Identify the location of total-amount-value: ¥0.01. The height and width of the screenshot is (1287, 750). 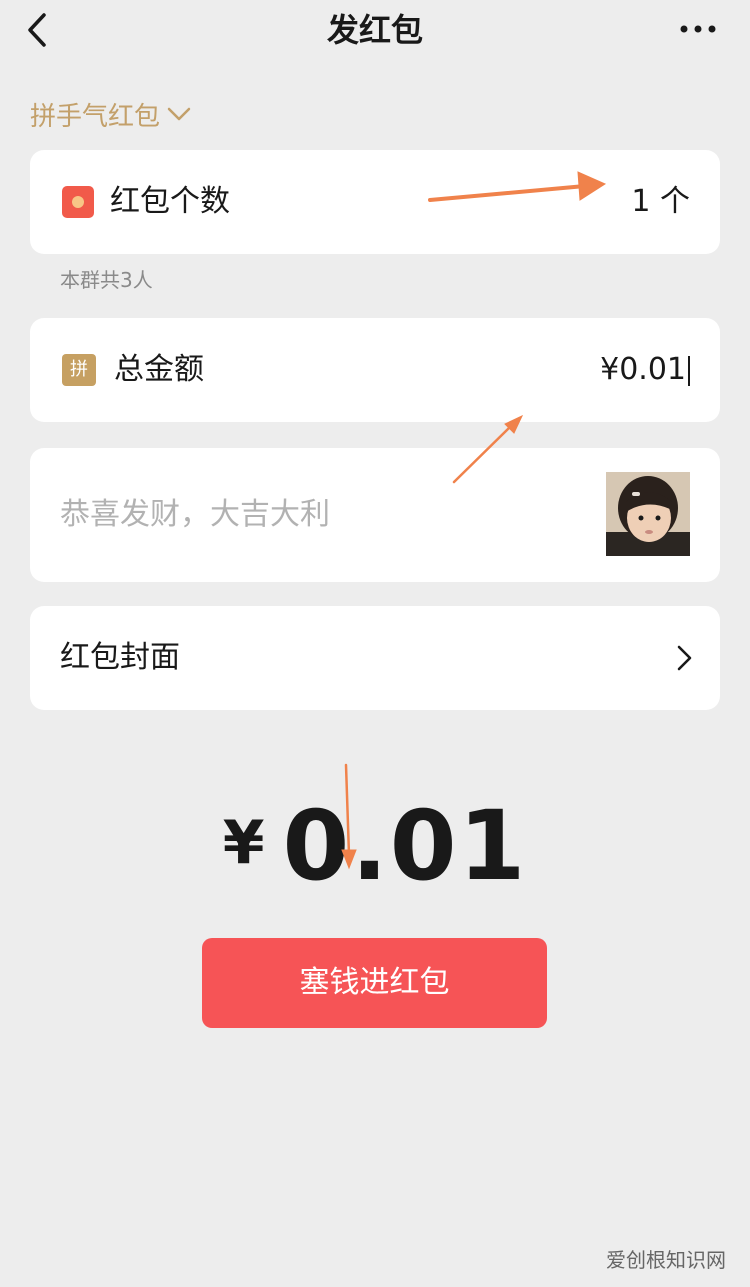
(643, 369).